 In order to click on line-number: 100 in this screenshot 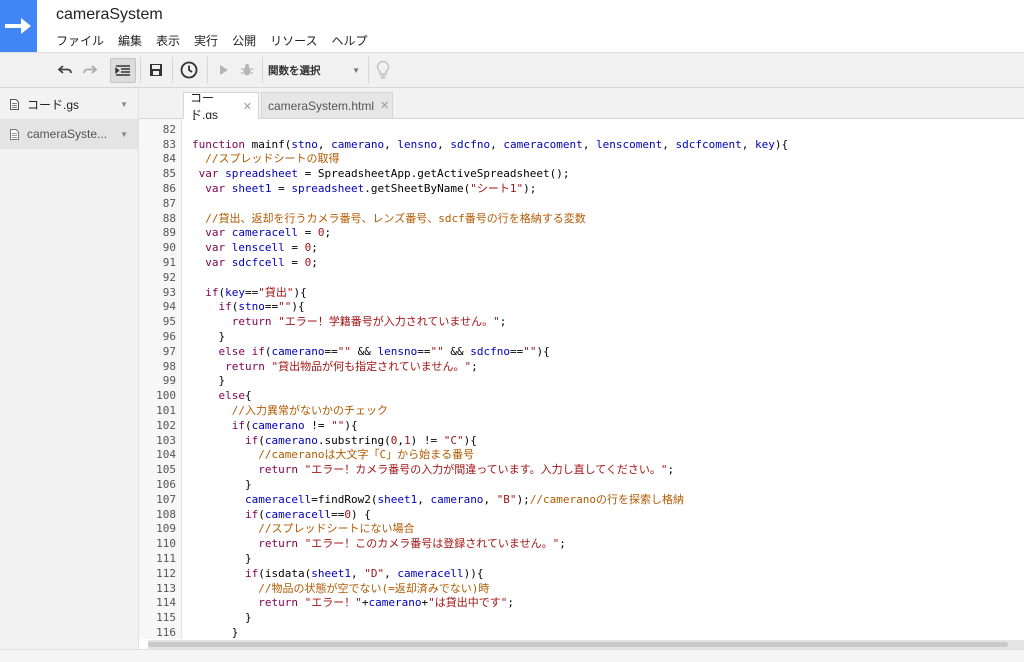, I will do `click(166, 396)`.